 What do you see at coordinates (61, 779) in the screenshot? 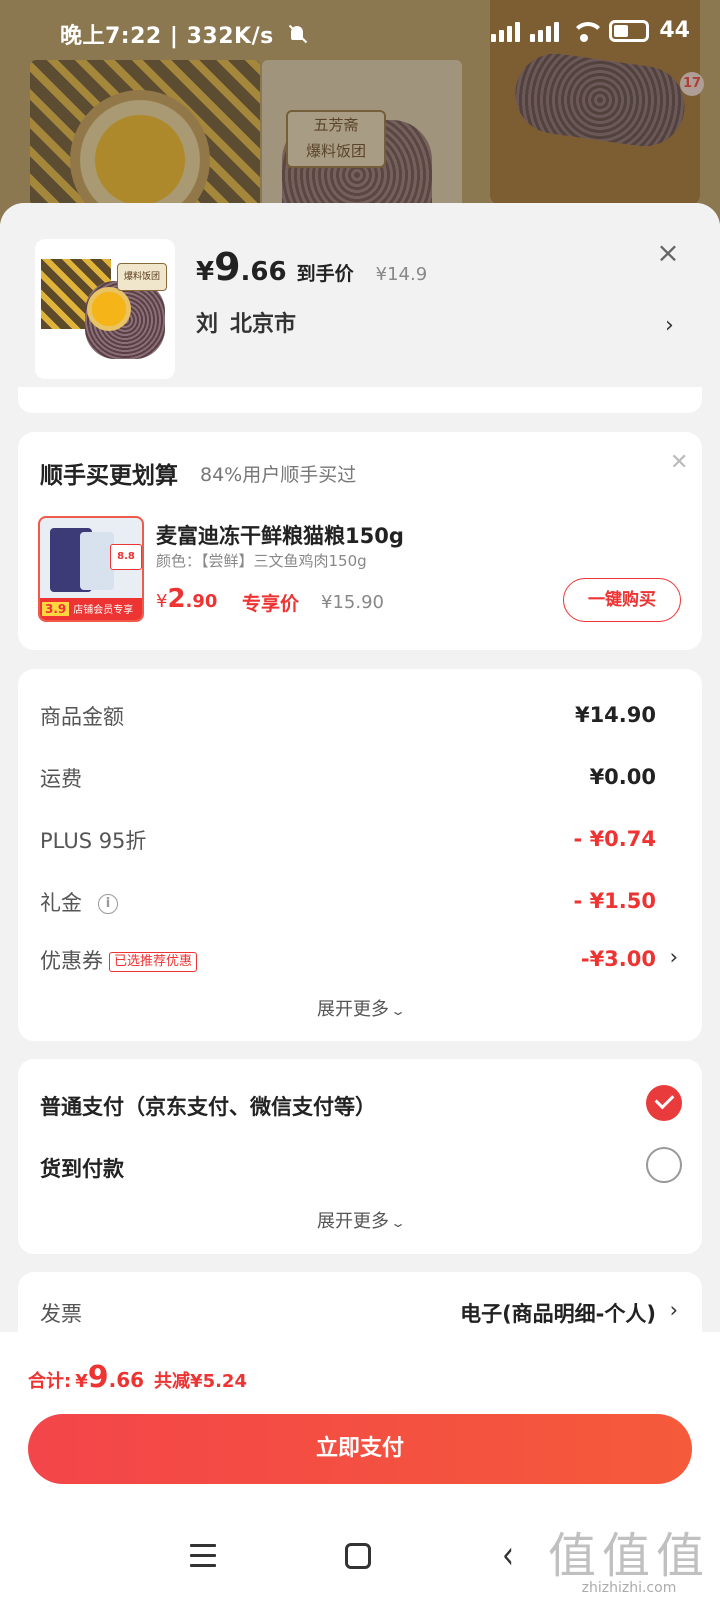
I see `cost-label-shipping: 运费` at bounding box center [61, 779].